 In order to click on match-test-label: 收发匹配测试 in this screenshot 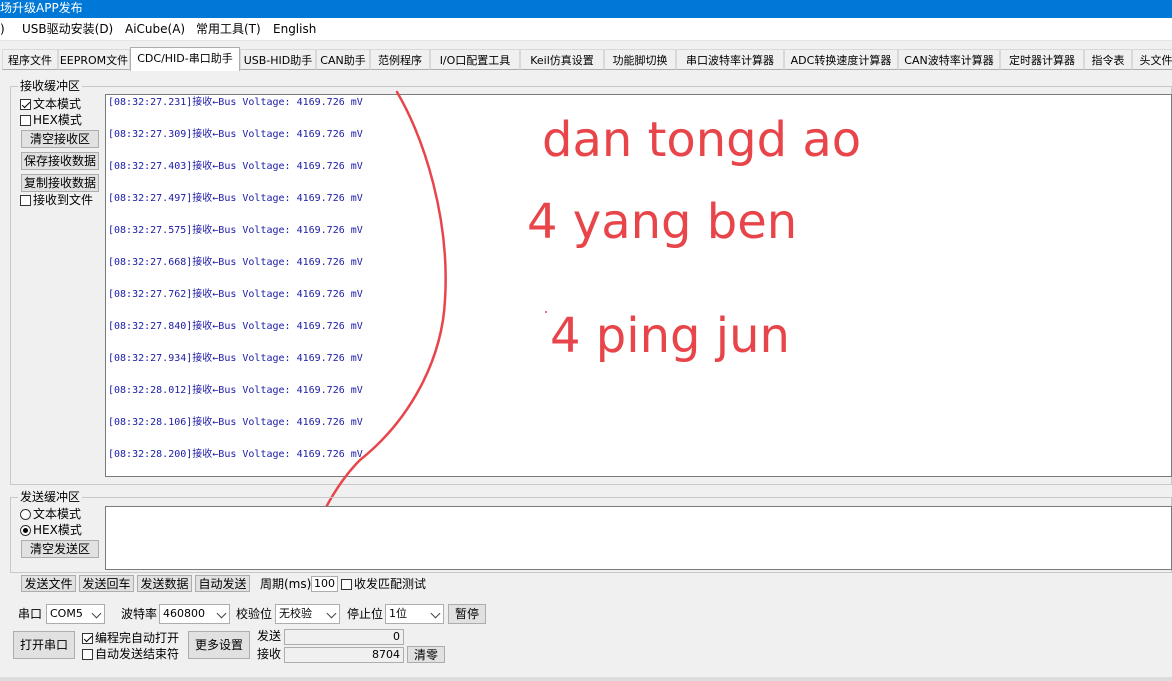, I will do `click(390, 584)`.